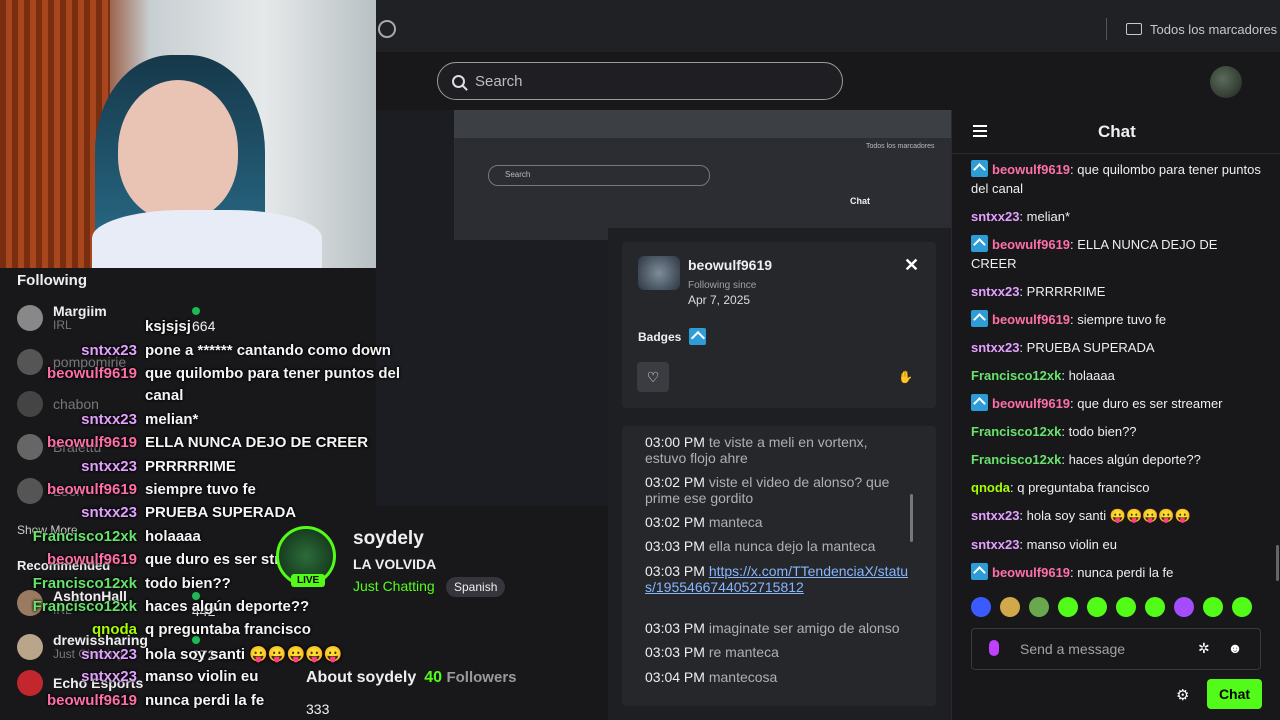  Describe the element at coordinates (236, 350) in the screenshot. I see `overlay-message: sntxx23 pone a ****** cantando como down` at that location.